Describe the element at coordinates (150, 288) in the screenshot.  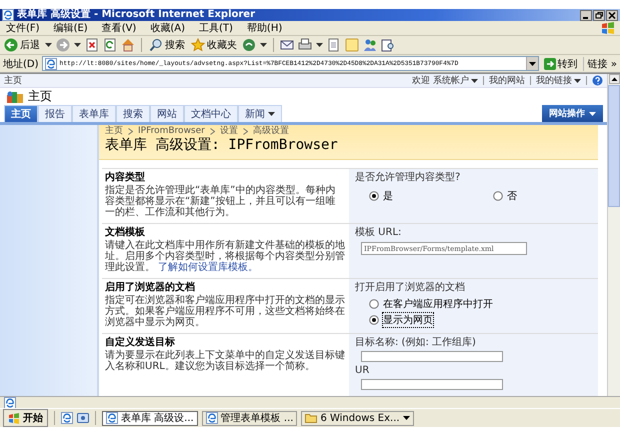
I see `section-title: 启用了浏览器的文档` at that location.